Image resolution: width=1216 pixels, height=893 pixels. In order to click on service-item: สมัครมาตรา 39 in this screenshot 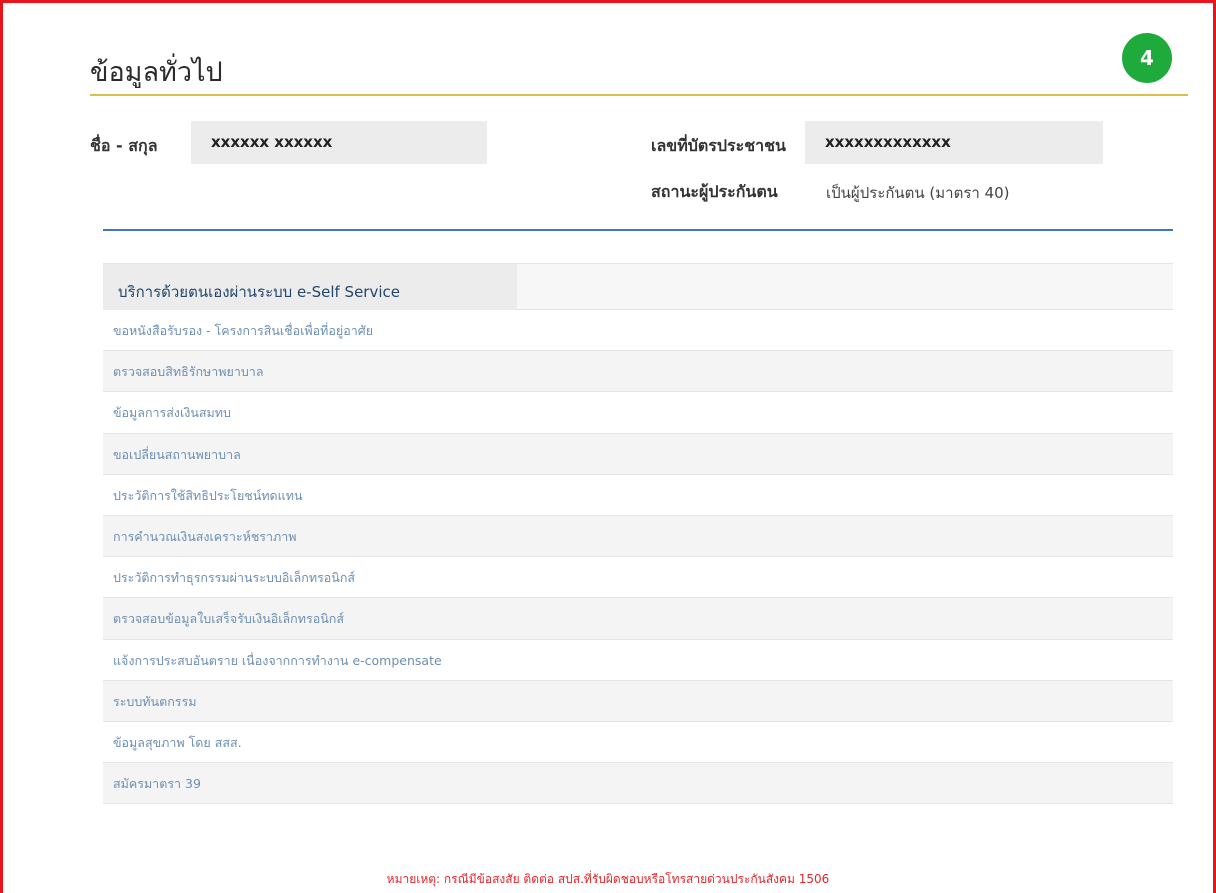, I will do `click(638, 784)`.